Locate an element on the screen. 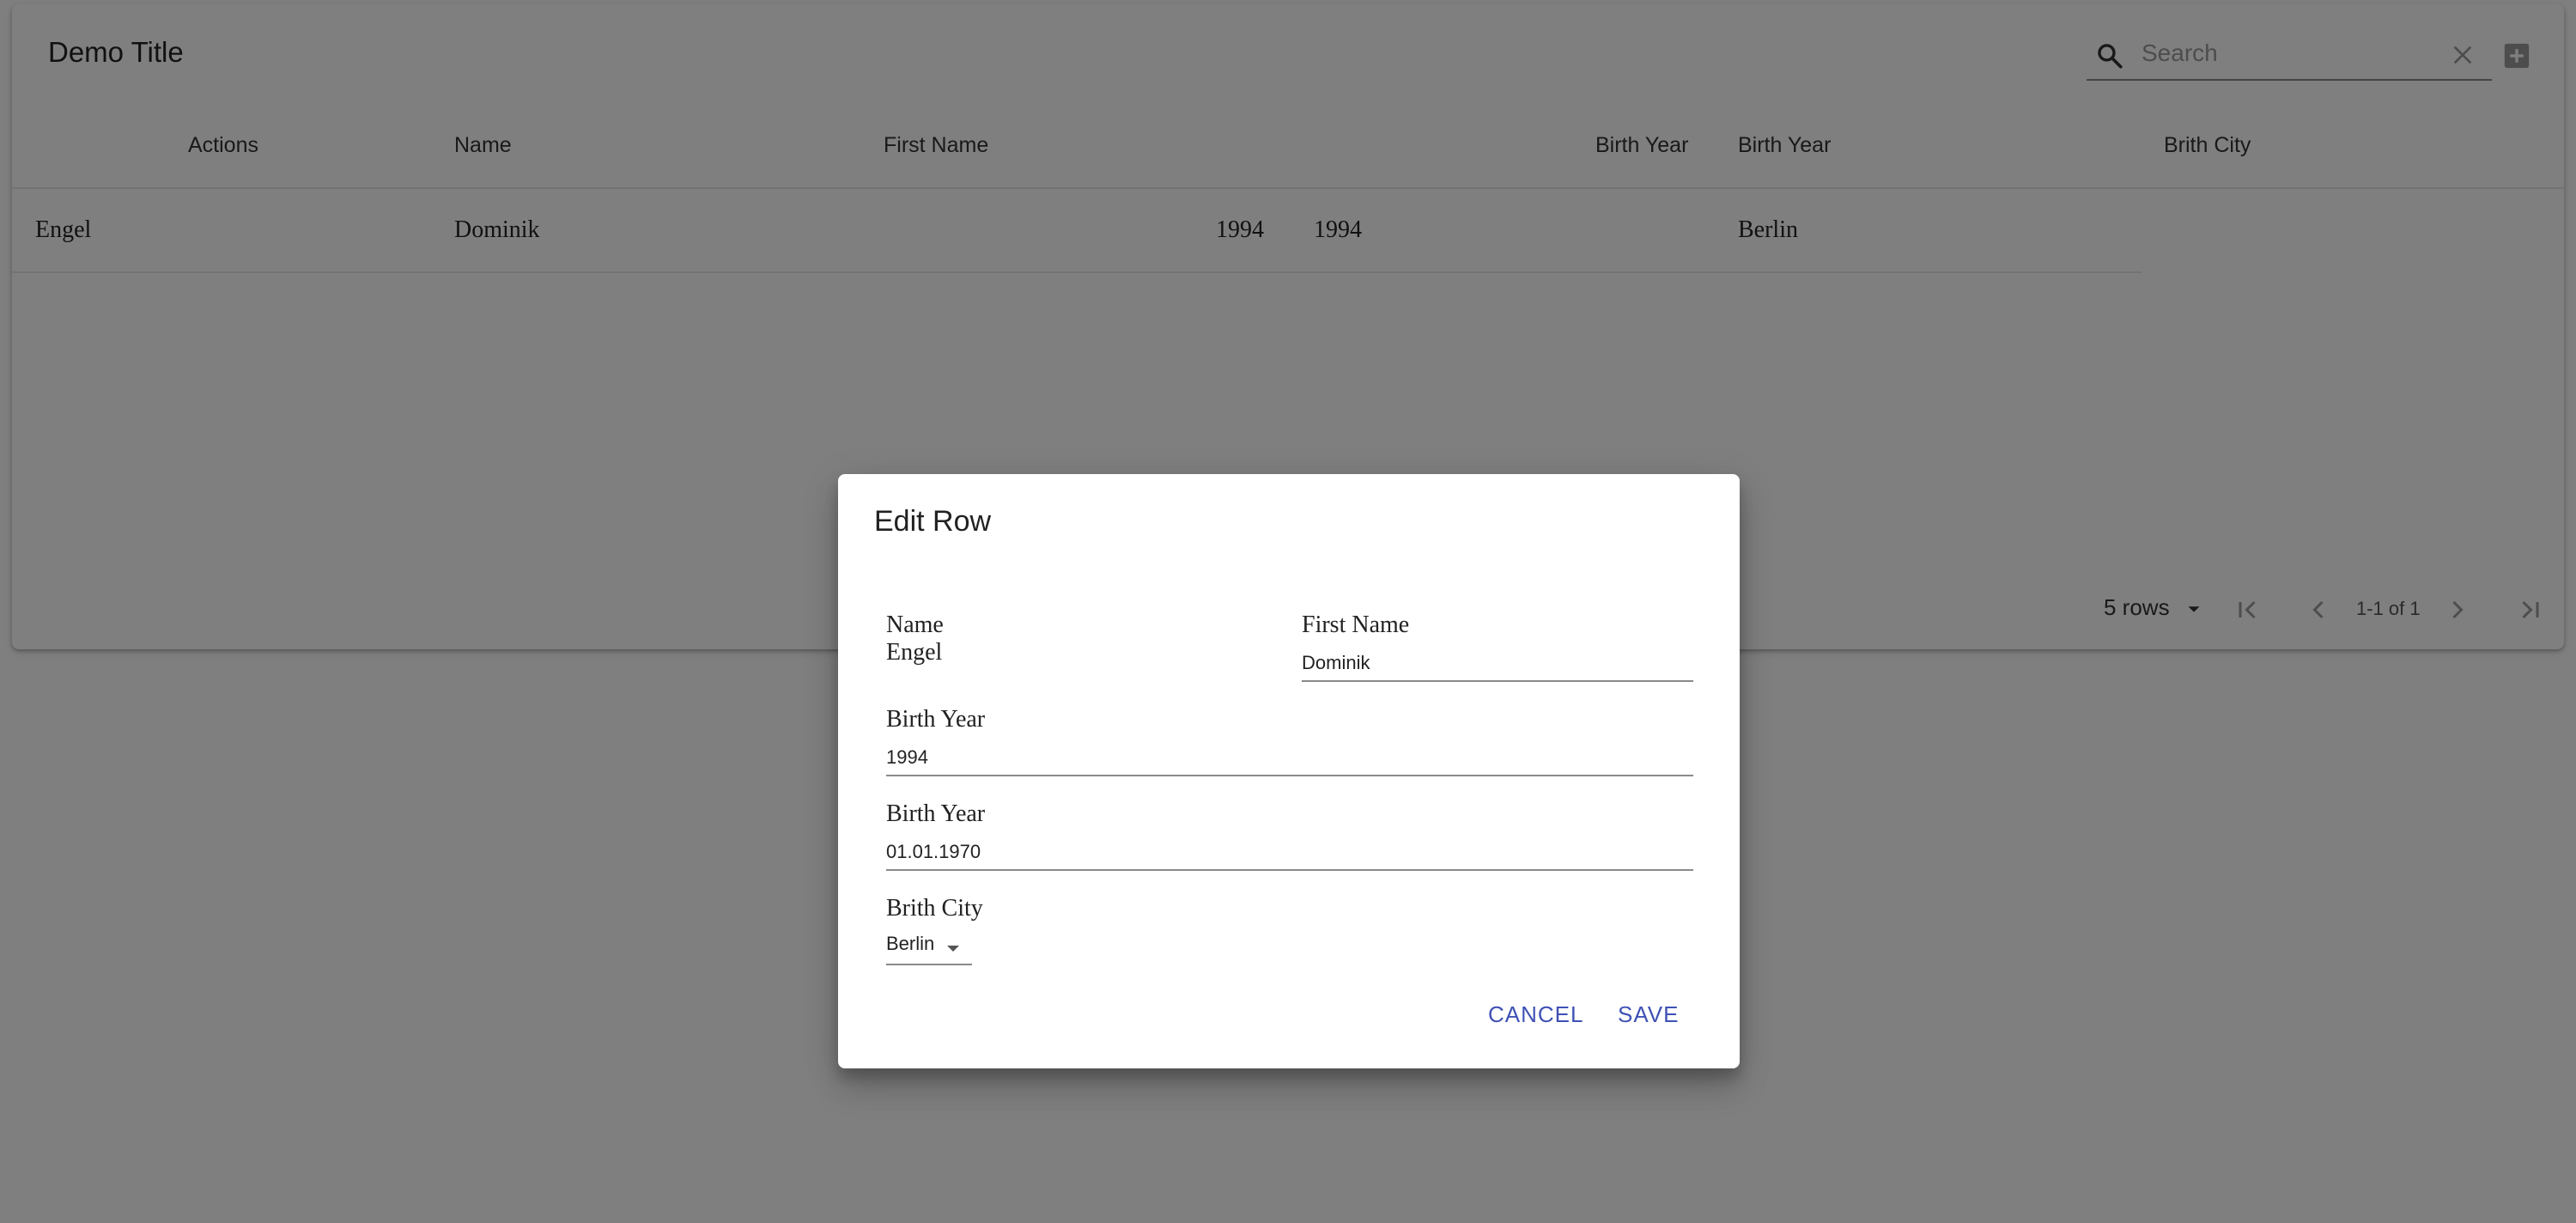 This screenshot has height=1223, width=2576. birth-city-select: Berlin is located at coordinates (929, 948).